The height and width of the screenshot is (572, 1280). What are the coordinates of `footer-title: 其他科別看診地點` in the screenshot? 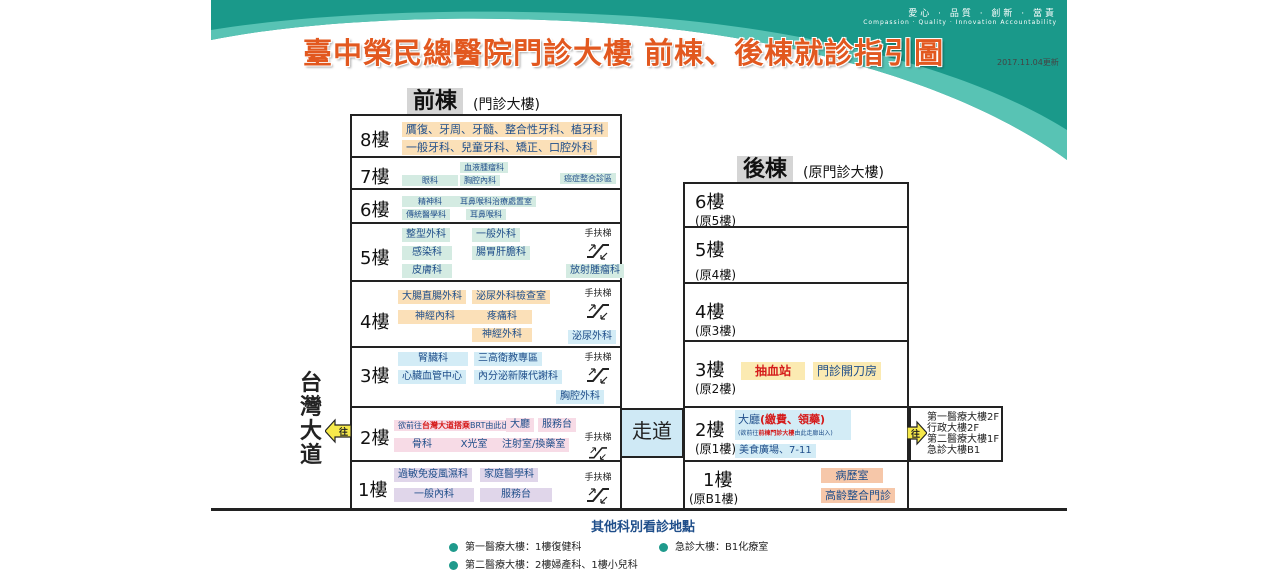 It's located at (643, 527).